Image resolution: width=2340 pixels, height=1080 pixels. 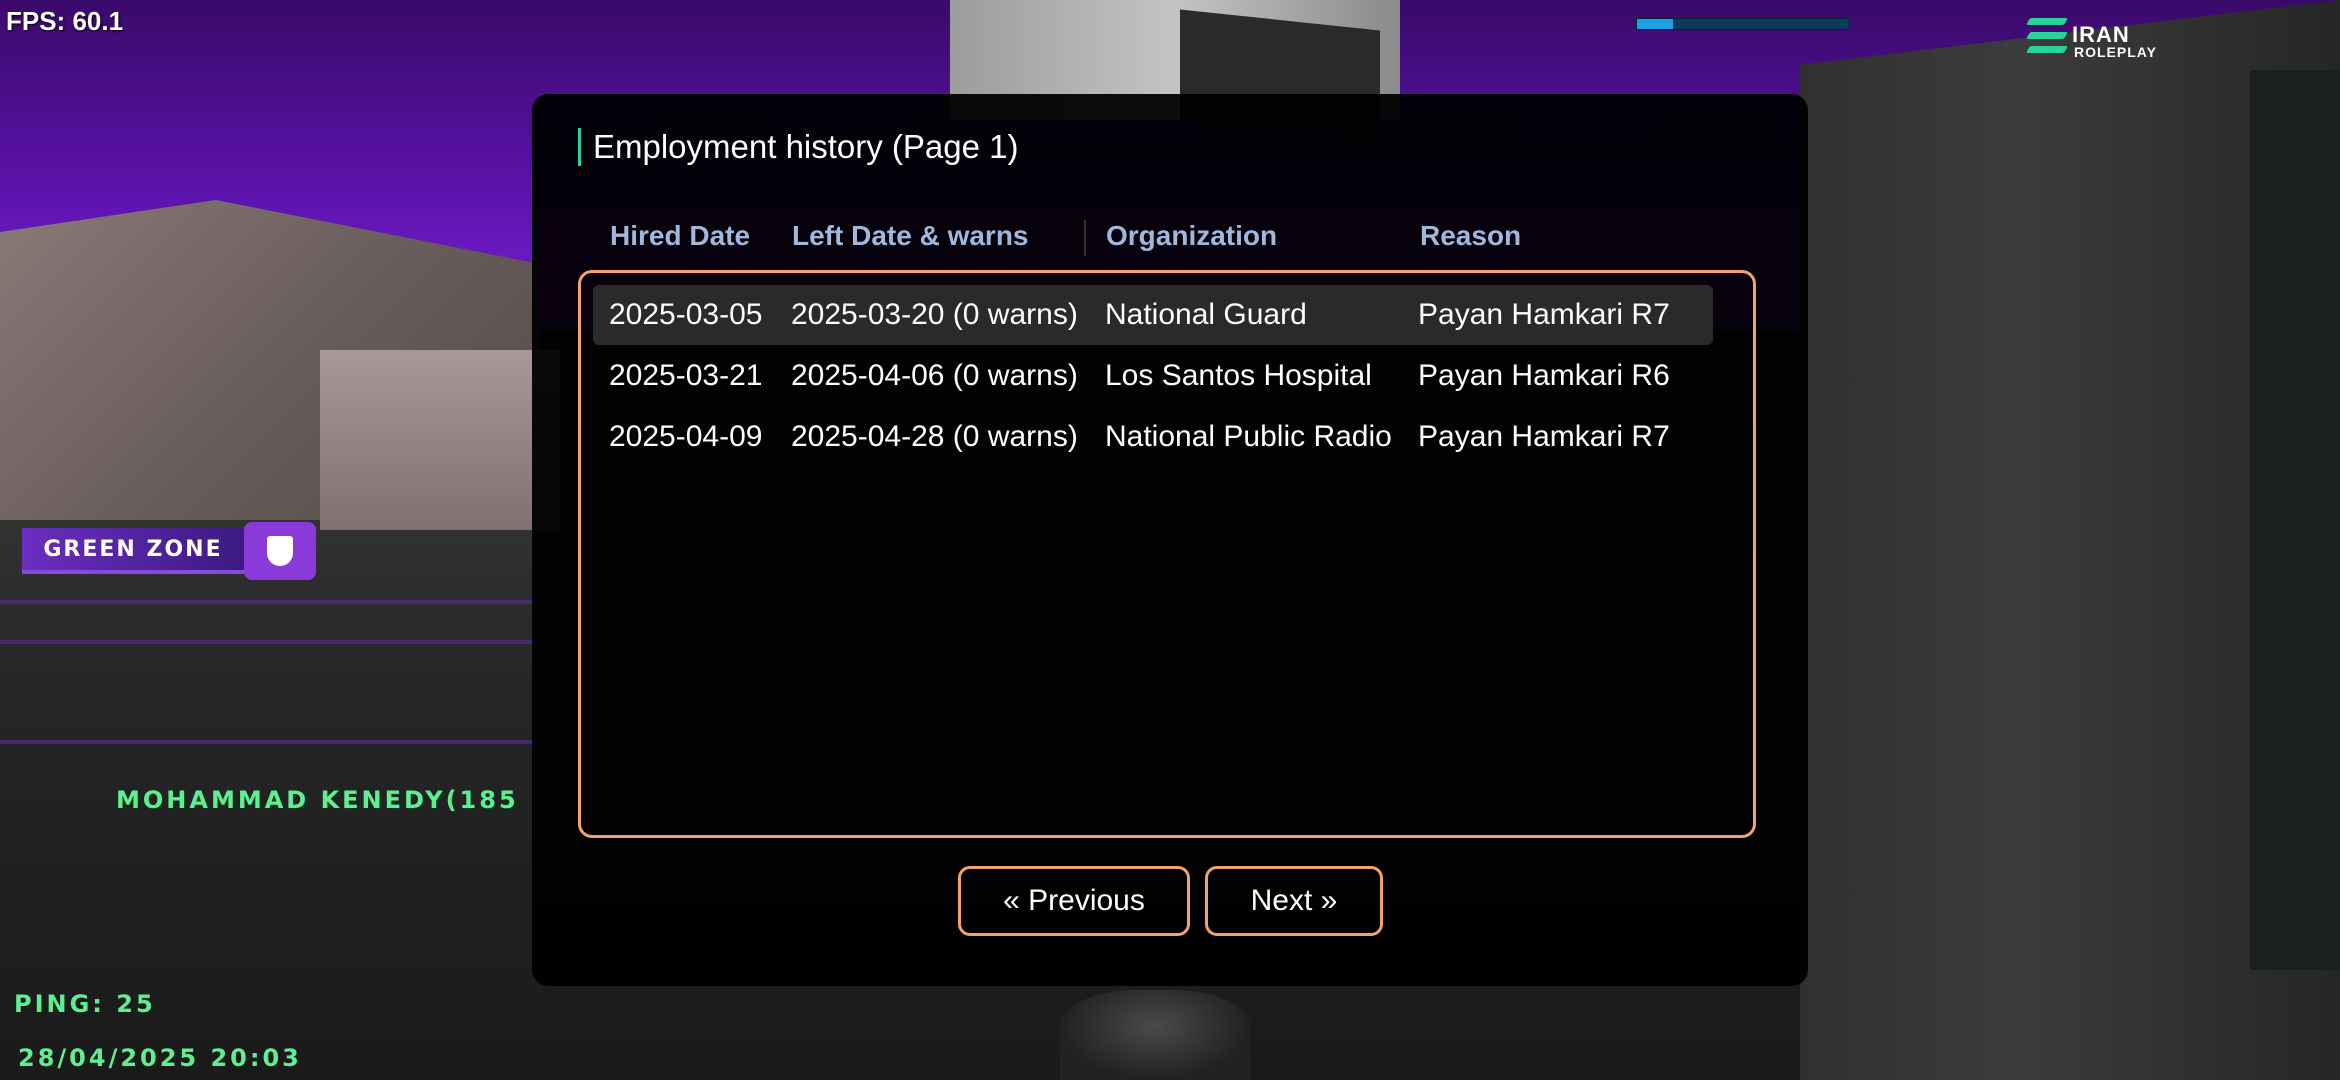 I want to click on fps-counter: FPS: 60.1, so click(x=65, y=21).